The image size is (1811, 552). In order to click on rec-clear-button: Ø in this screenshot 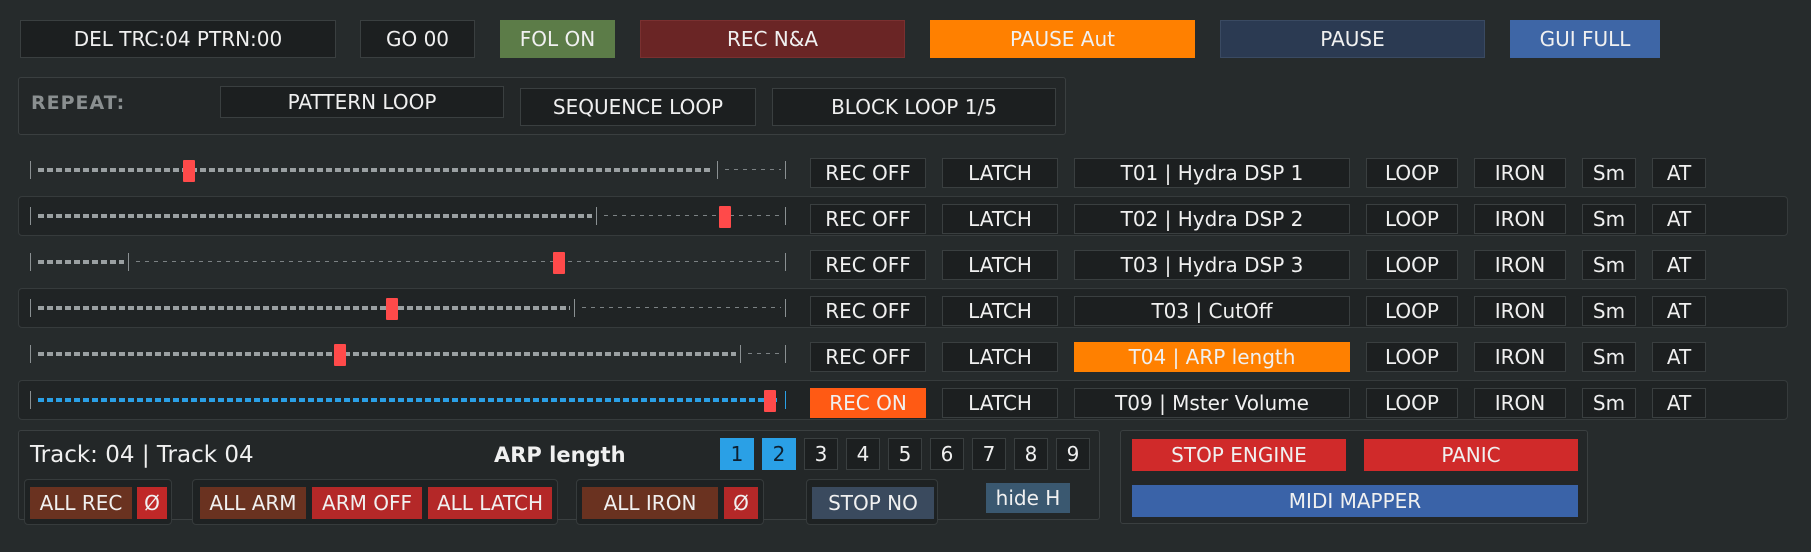, I will do `click(152, 503)`.